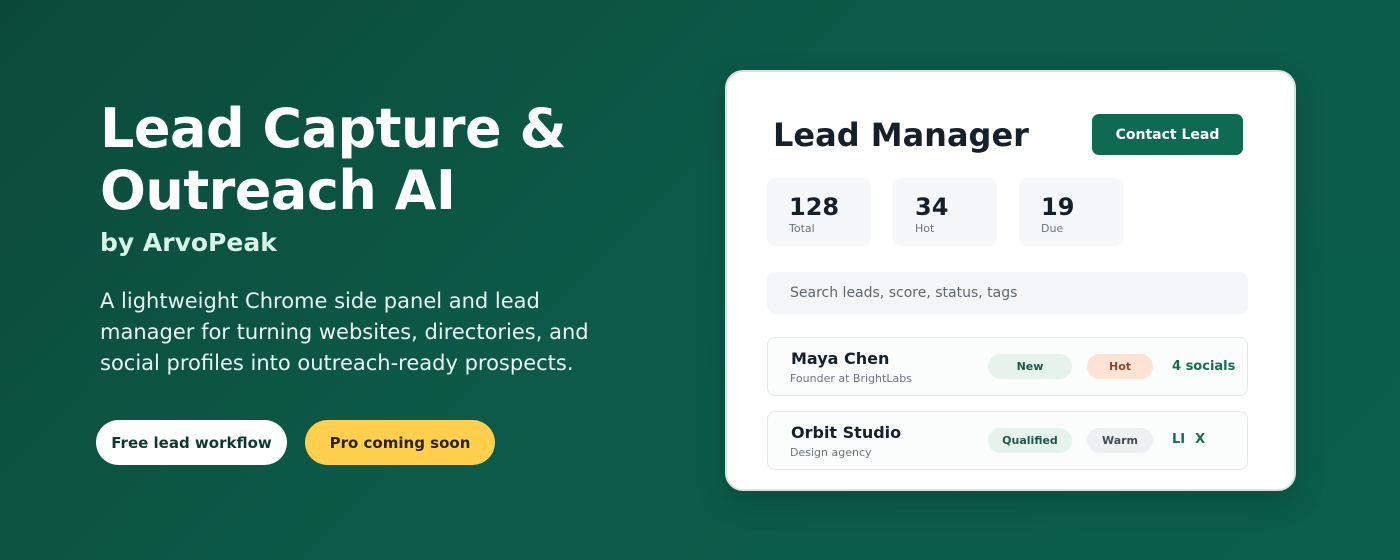  What do you see at coordinates (802, 228) in the screenshot?
I see `stat-label: Total` at bounding box center [802, 228].